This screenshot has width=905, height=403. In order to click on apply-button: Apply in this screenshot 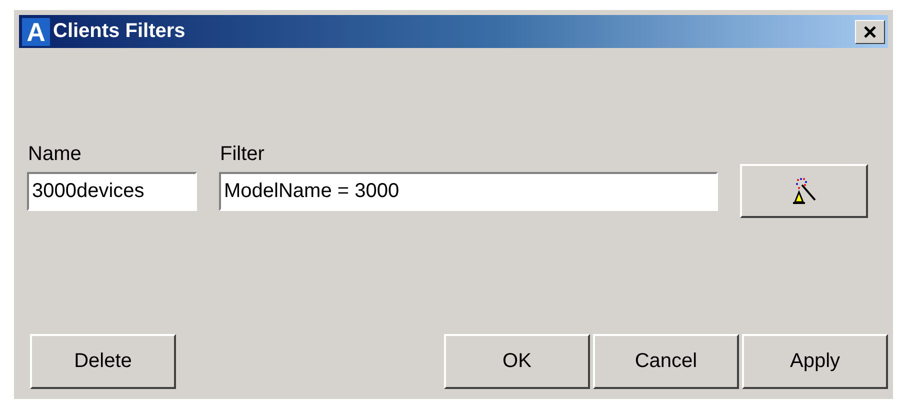, I will do `click(815, 361)`.